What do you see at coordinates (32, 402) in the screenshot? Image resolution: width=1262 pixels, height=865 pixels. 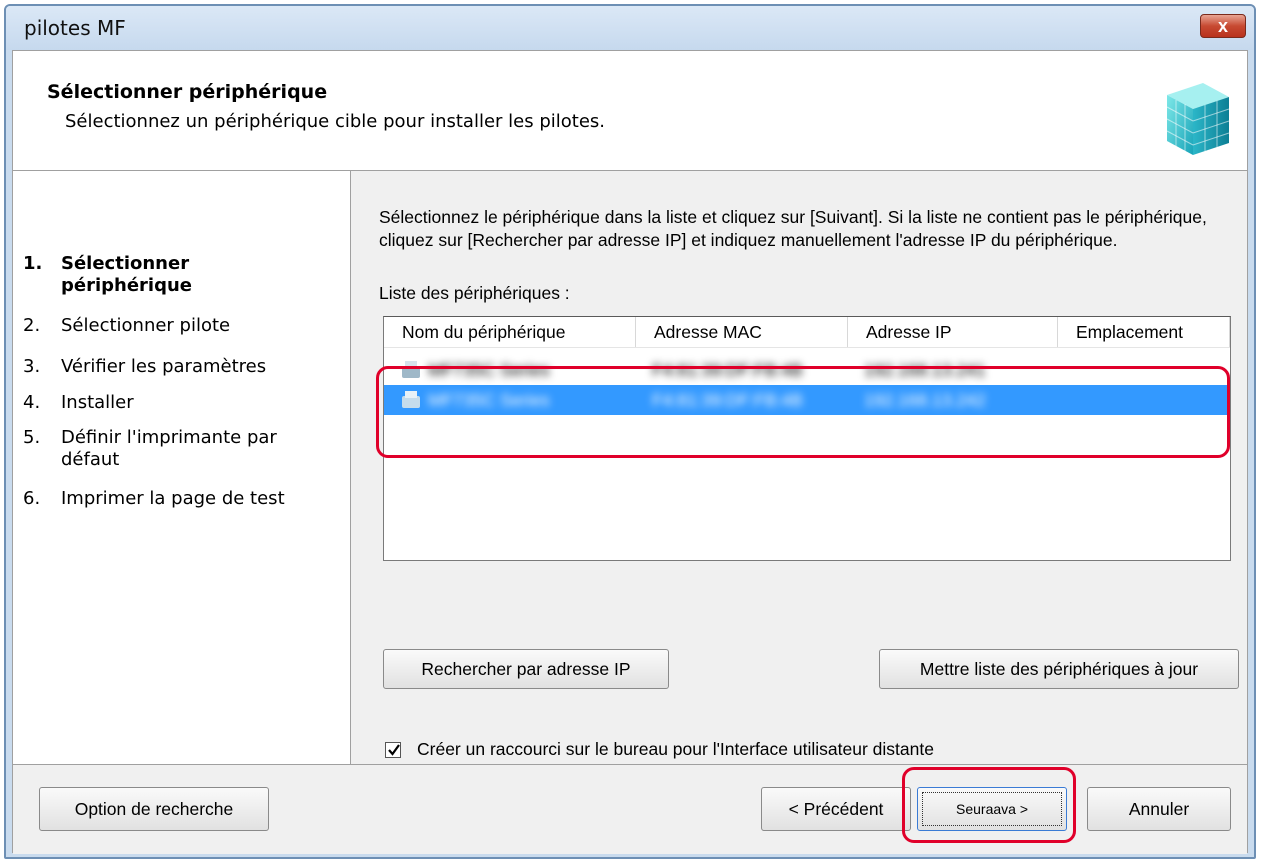 I see `step-number: 4.` at bounding box center [32, 402].